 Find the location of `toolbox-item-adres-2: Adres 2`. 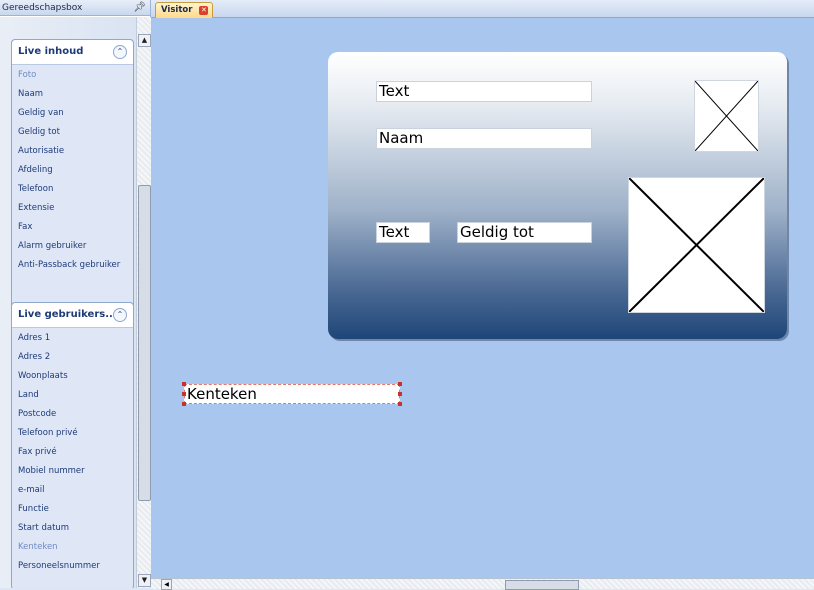

toolbox-item-adres-2: Adres 2 is located at coordinates (34, 357).